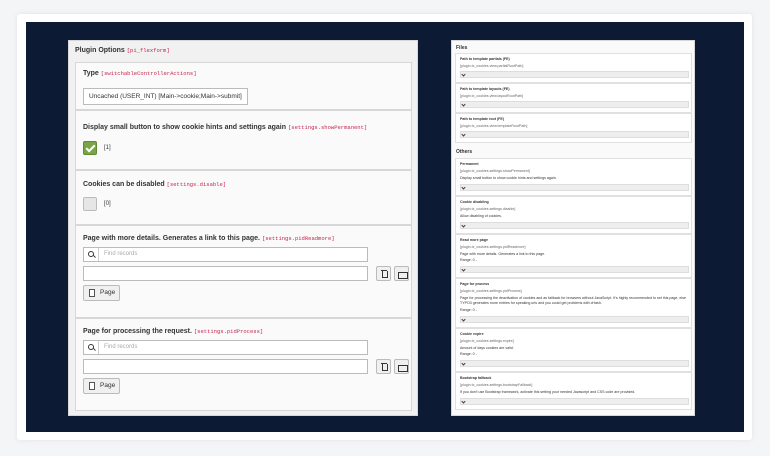 The height and width of the screenshot is (456, 770). I want to click on process-search-input: Find records, so click(225, 347).